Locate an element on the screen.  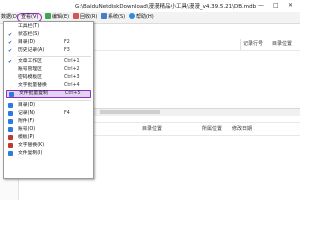
minimize-button: — is located at coordinates (261, 5).